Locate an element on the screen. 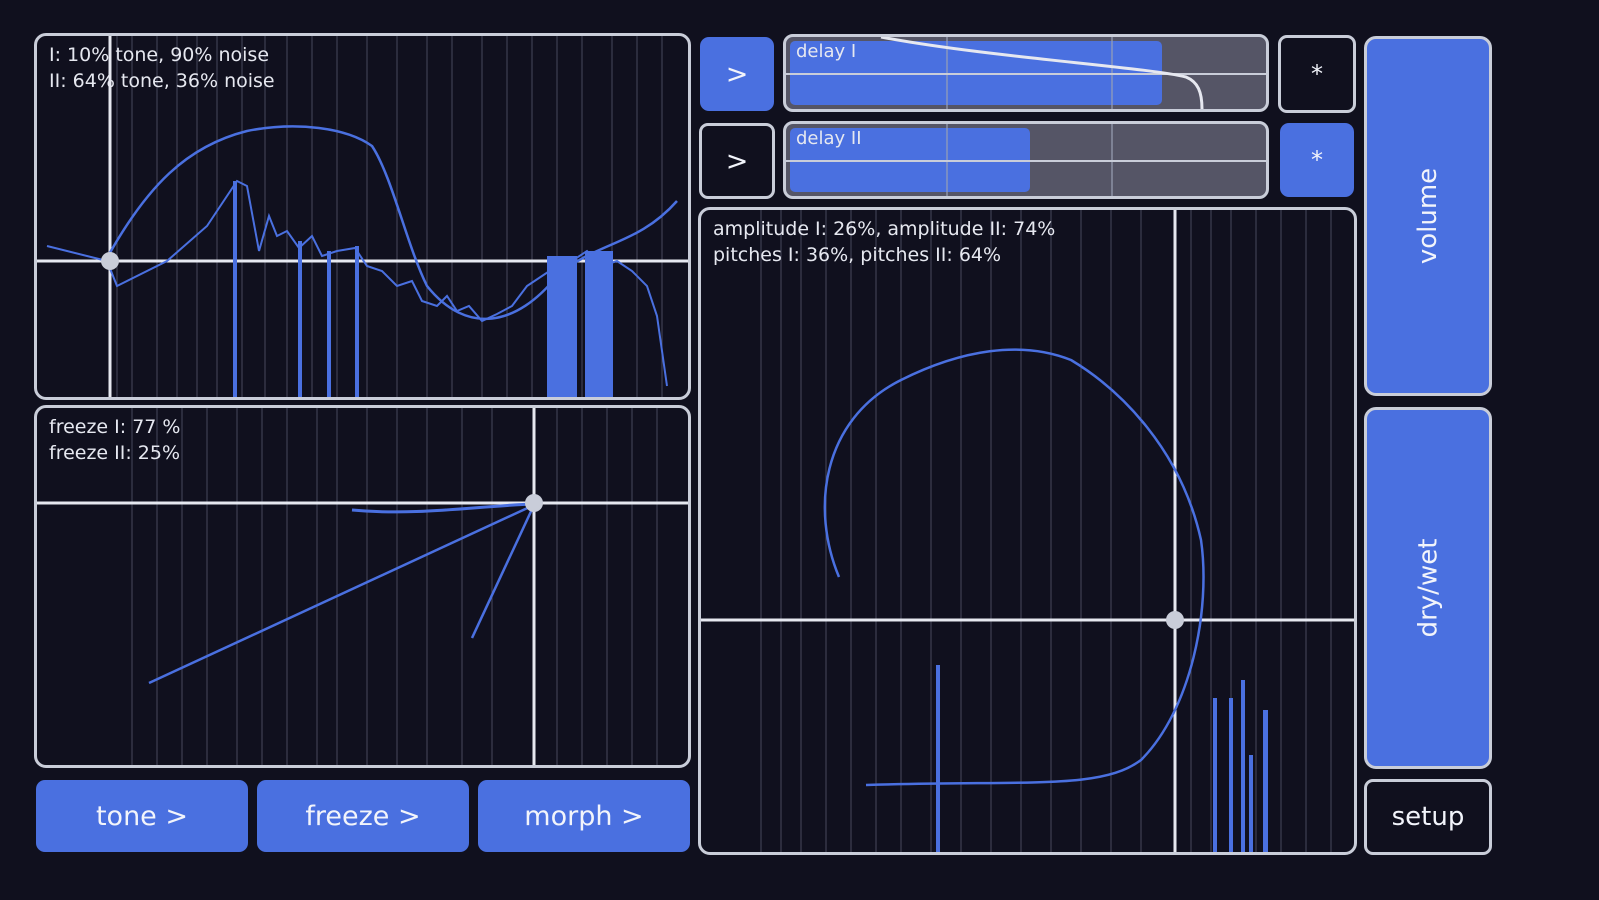 Image resolution: width=1599 pixels, height=900 pixels. delay-1-arrow-button: > is located at coordinates (737, 74).